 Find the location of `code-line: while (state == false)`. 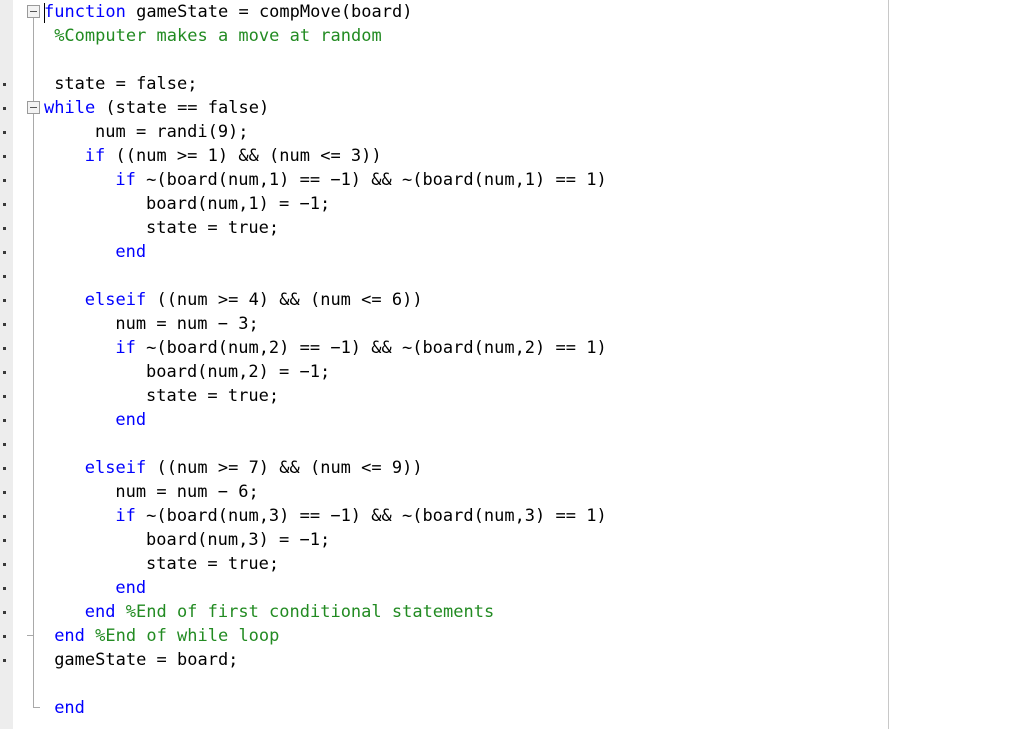

code-line: while (state == false) is located at coordinates (156, 108).